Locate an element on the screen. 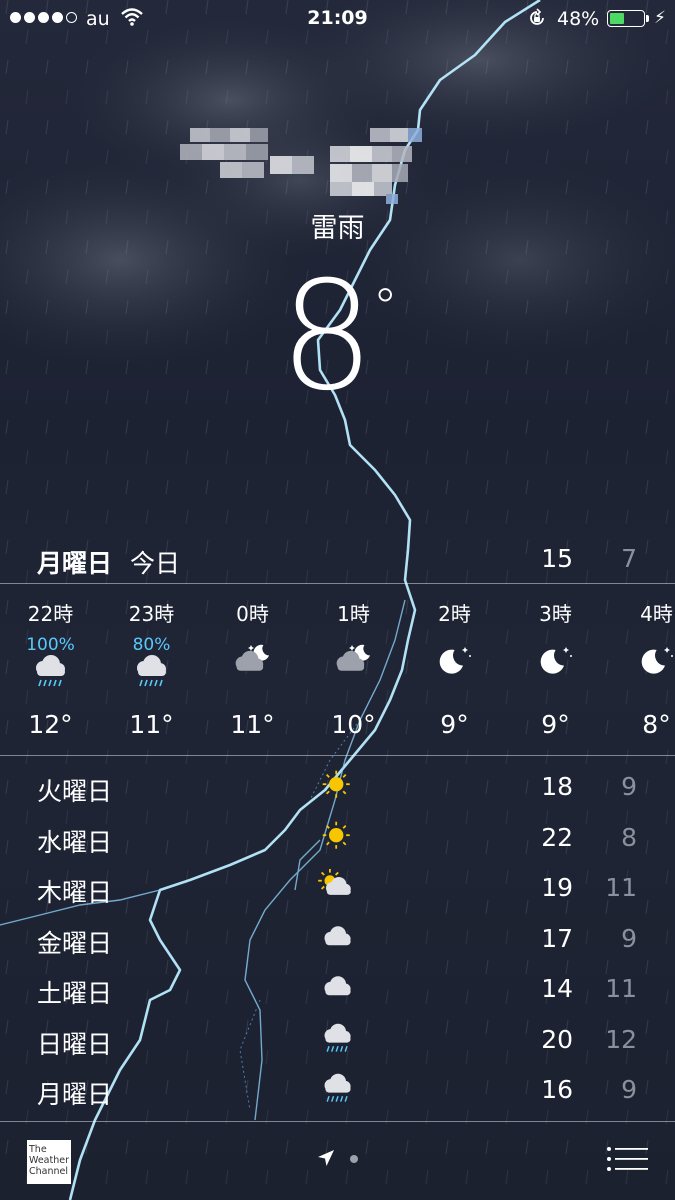  current-temperature: 8° is located at coordinates (337, 337).